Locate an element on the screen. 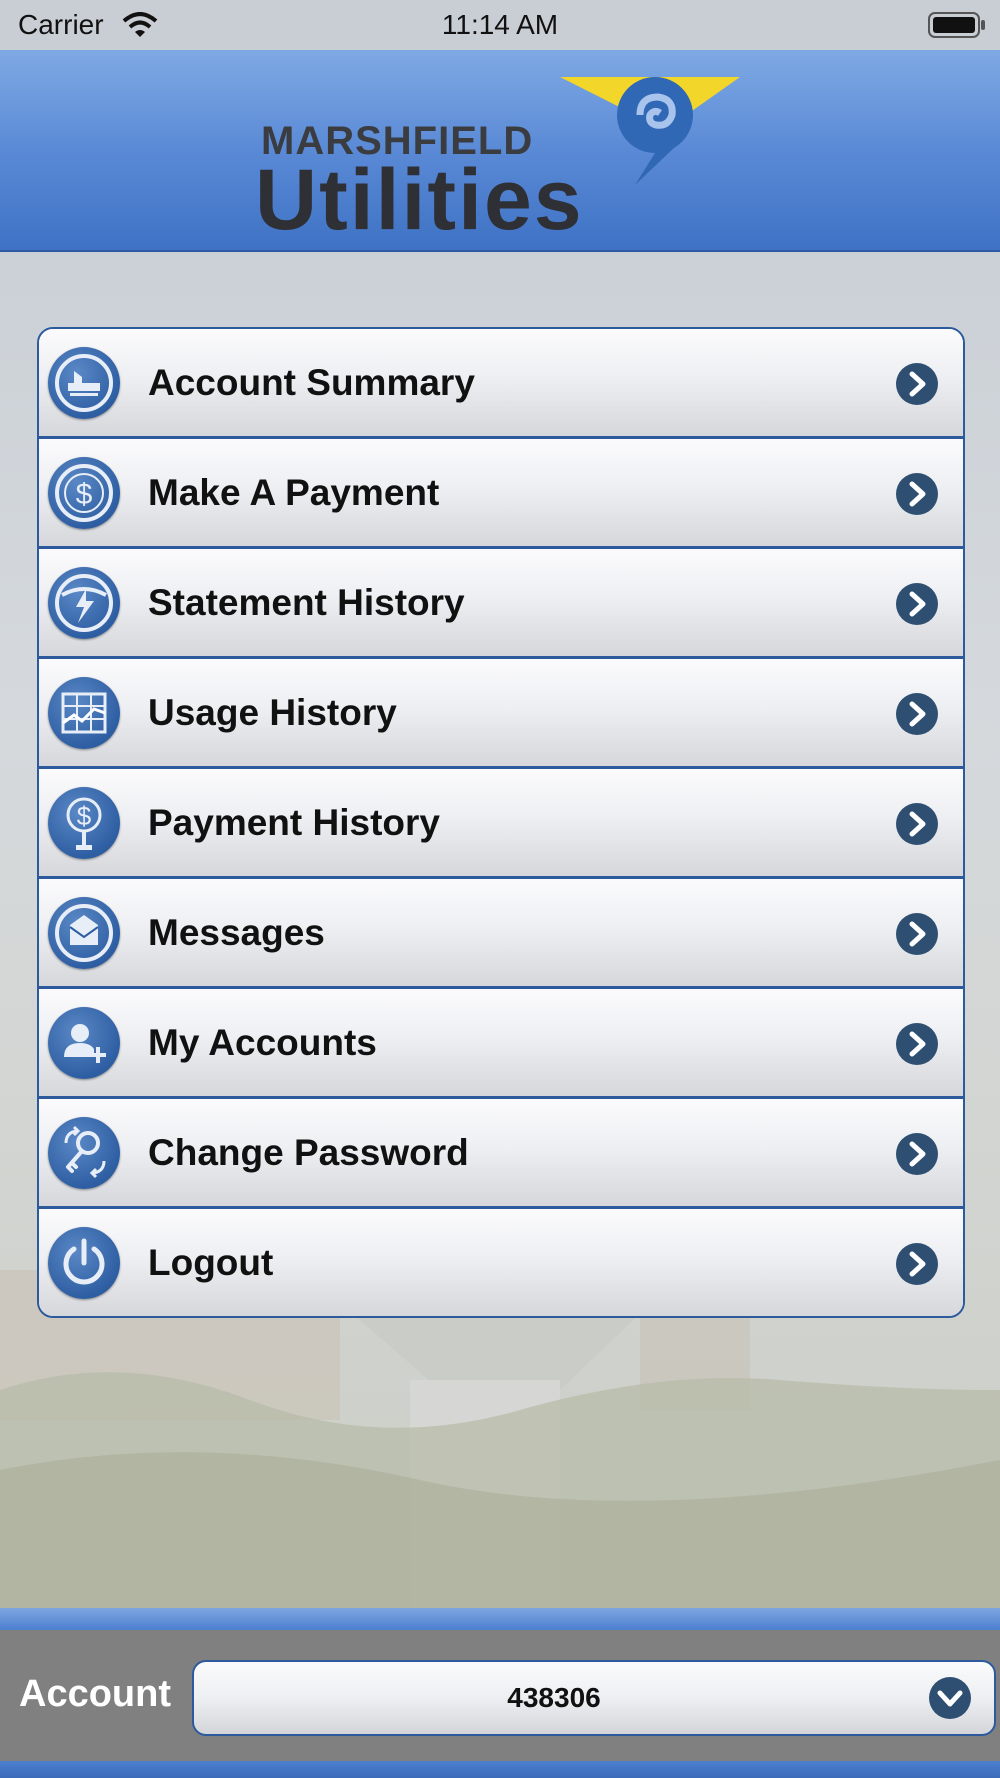 The width and height of the screenshot is (1000, 1778). add-user-icon is located at coordinates (84, 1043).